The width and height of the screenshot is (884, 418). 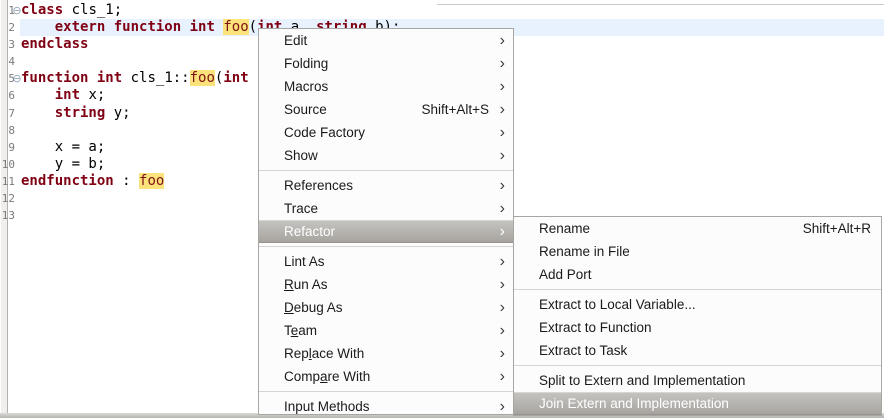 I want to click on code-token: :, so click(x=126, y=180).